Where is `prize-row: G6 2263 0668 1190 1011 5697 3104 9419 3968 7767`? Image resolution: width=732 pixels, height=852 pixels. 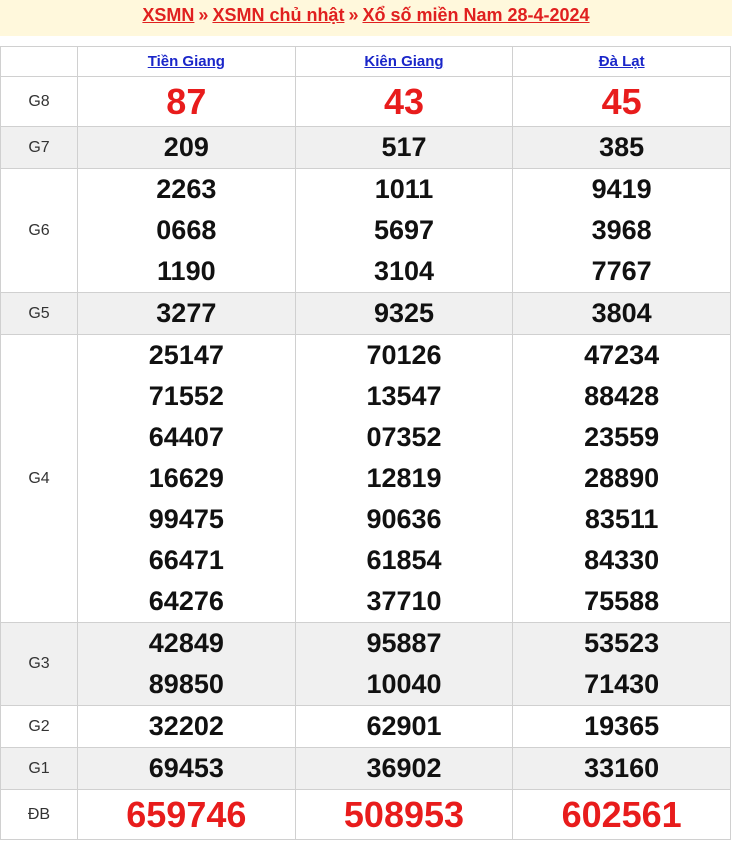 prize-row: G6 2263 0668 1190 1011 5697 3104 9419 3968 7767 is located at coordinates (365, 230).